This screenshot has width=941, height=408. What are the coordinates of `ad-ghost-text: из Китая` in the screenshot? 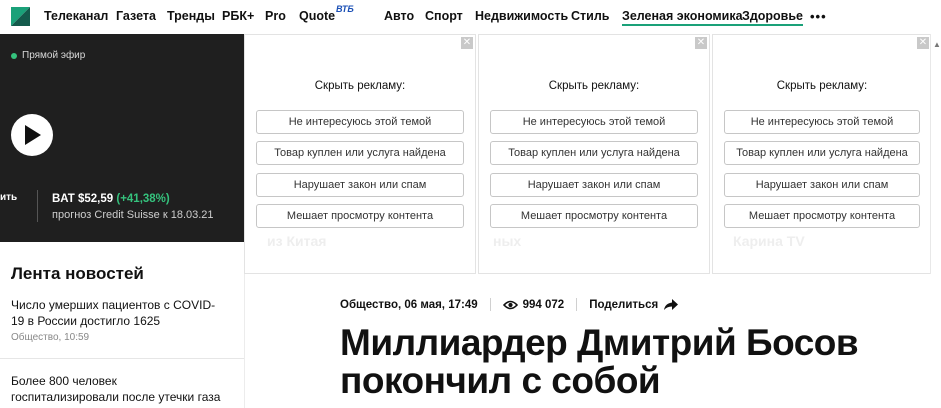 It's located at (297, 241).